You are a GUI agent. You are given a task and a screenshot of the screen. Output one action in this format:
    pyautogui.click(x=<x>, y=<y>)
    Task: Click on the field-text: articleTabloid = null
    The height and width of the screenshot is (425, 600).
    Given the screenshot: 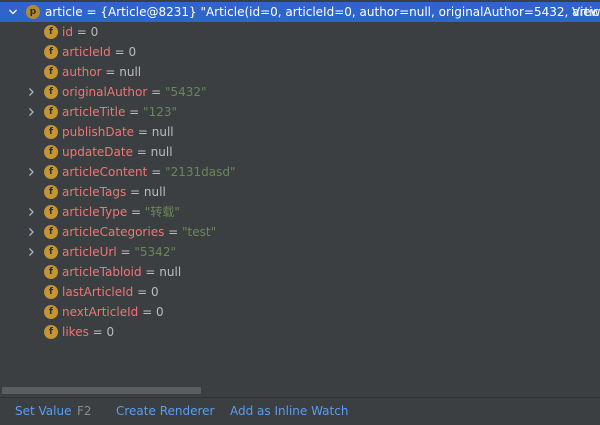 What is the action you would take?
    pyautogui.click(x=121, y=272)
    